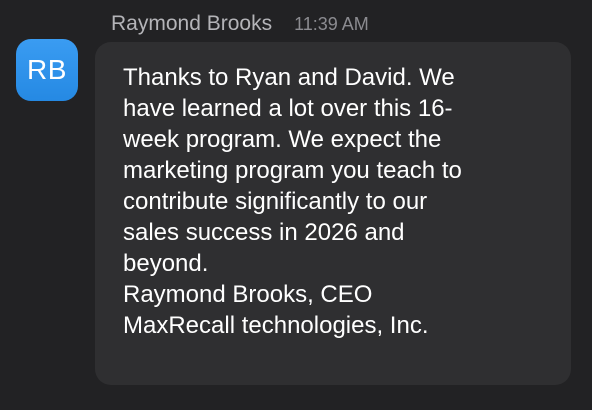 The height and width of the screenshot is (410, 592). I want to click on avatar: RB, so click(47, 70).